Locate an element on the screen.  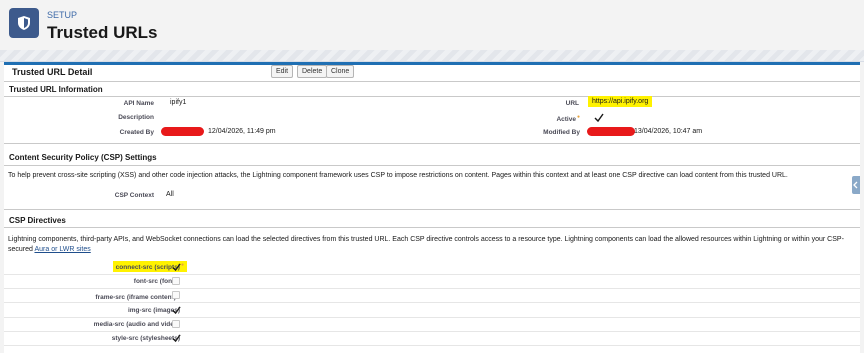
delete-button: Delete is located at coordinates (312, 71).